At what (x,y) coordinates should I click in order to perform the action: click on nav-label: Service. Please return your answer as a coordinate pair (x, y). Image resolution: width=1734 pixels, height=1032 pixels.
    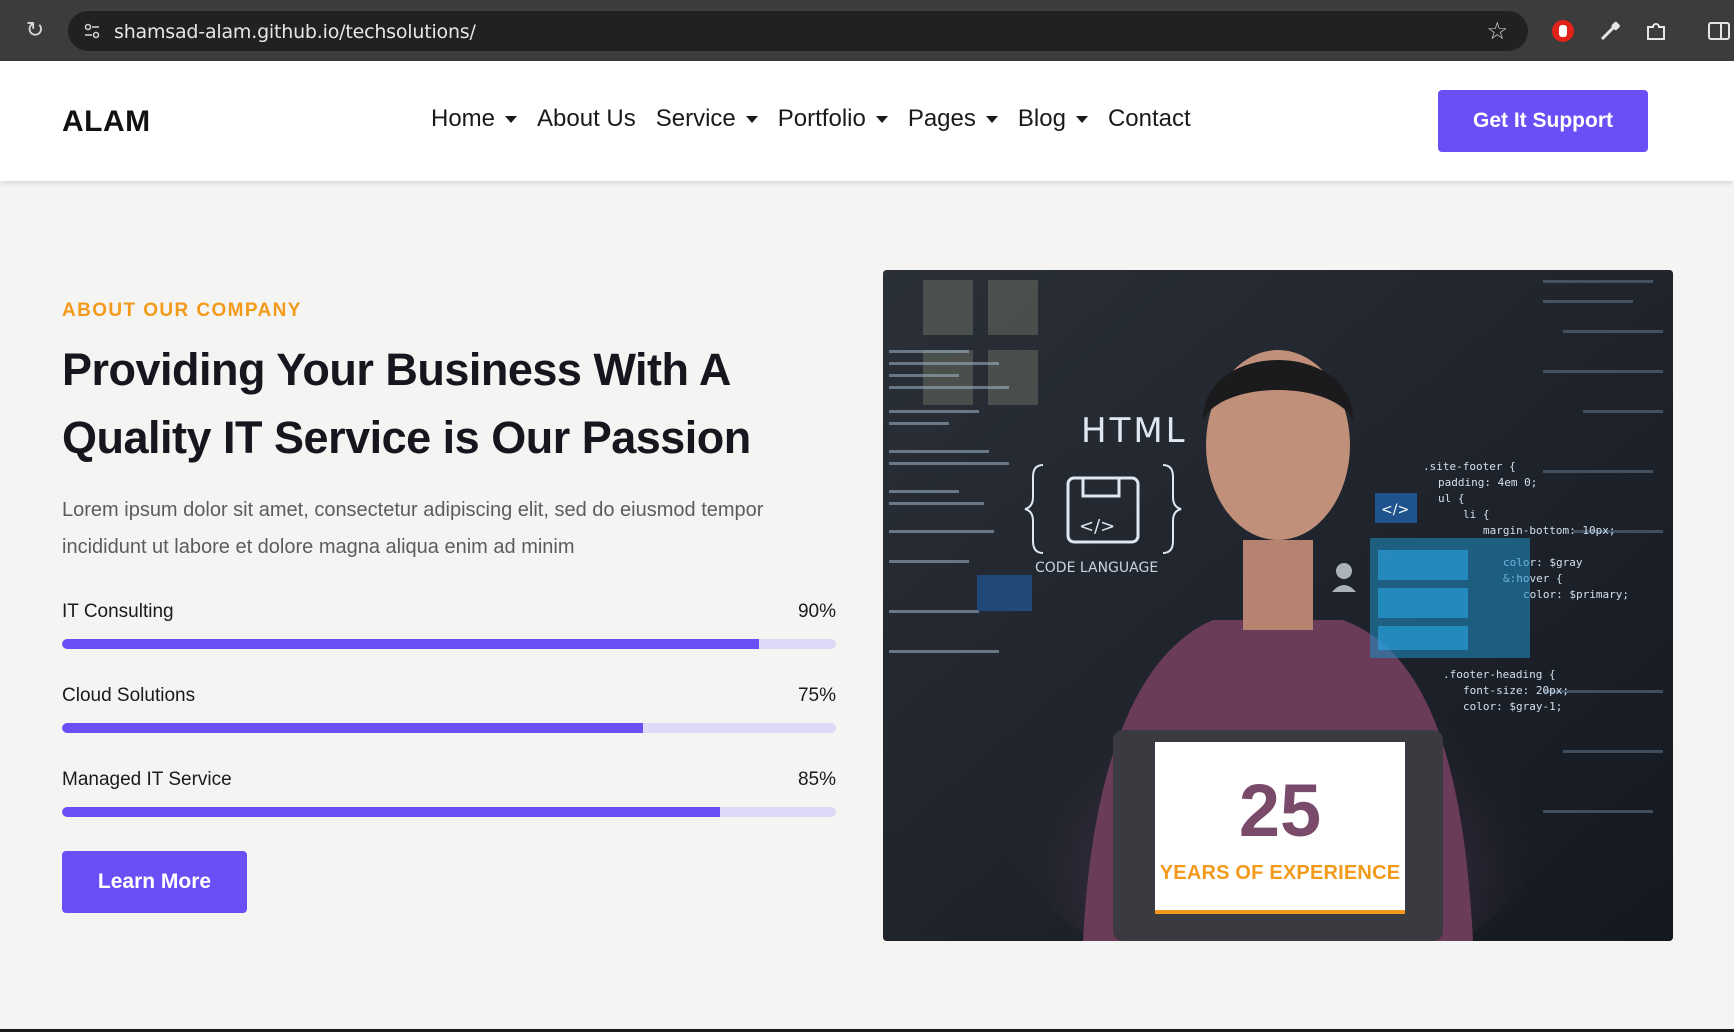
    Looking at the image, I should click on (695, 118).